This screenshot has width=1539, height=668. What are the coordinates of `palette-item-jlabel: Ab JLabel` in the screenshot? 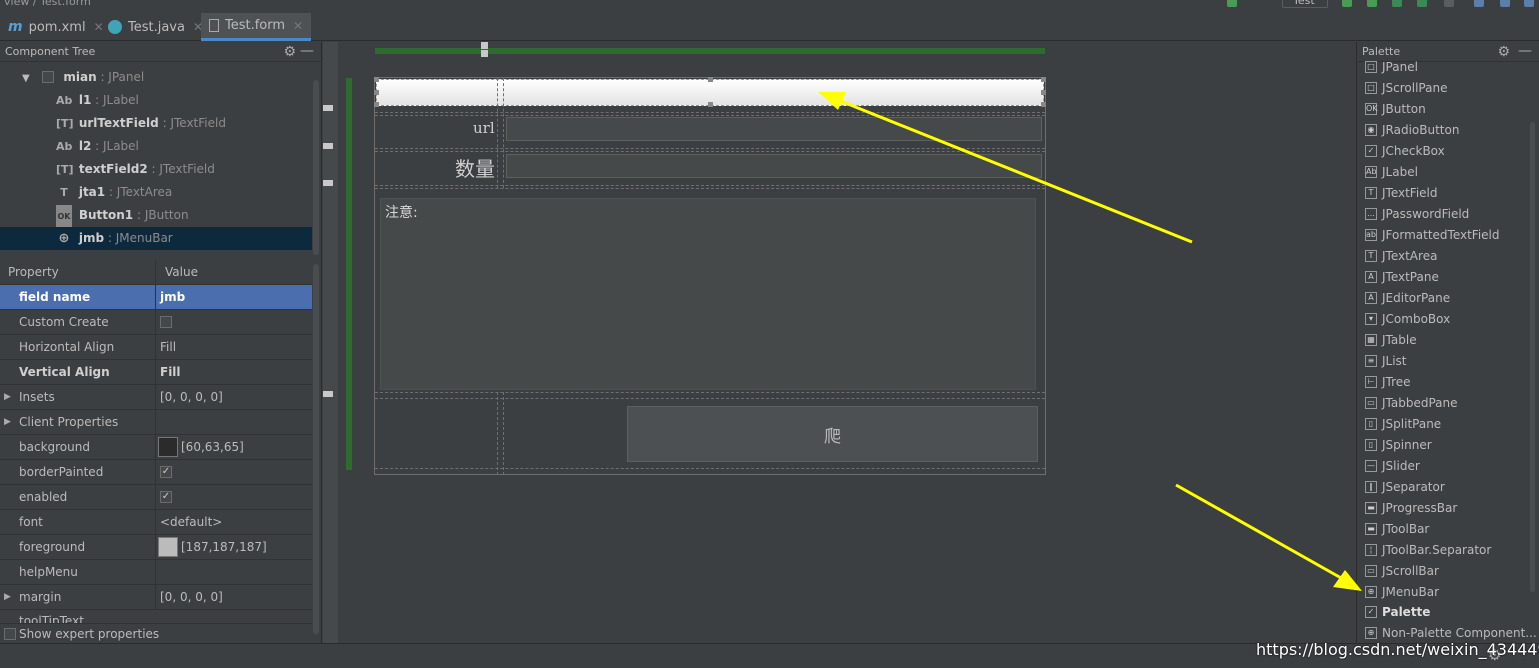 It's located at (1391, 172).